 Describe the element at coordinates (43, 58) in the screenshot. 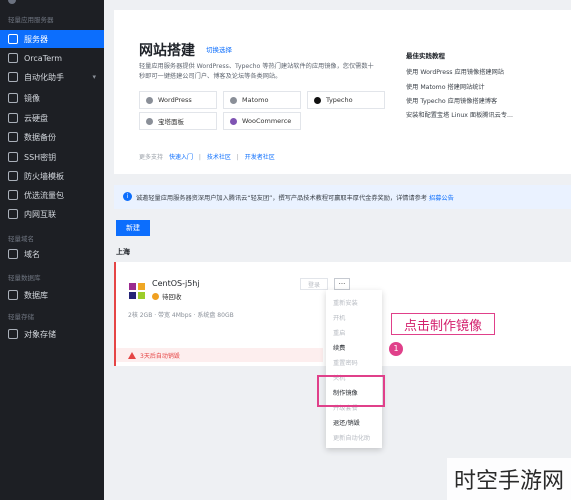

I see `sidebar-item-label: OrcaTerm` at that location.